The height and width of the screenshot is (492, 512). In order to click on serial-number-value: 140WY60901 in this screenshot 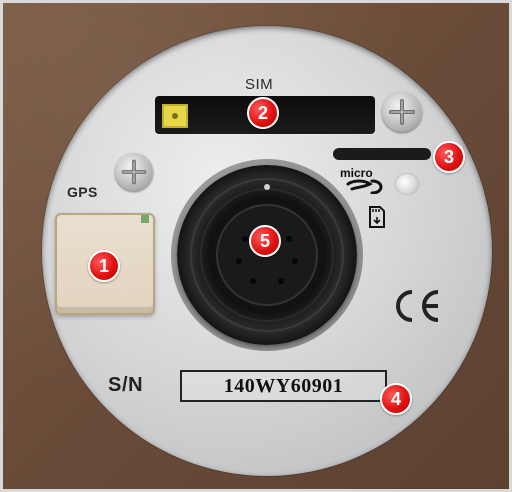, I will do `click(283, 385)`.